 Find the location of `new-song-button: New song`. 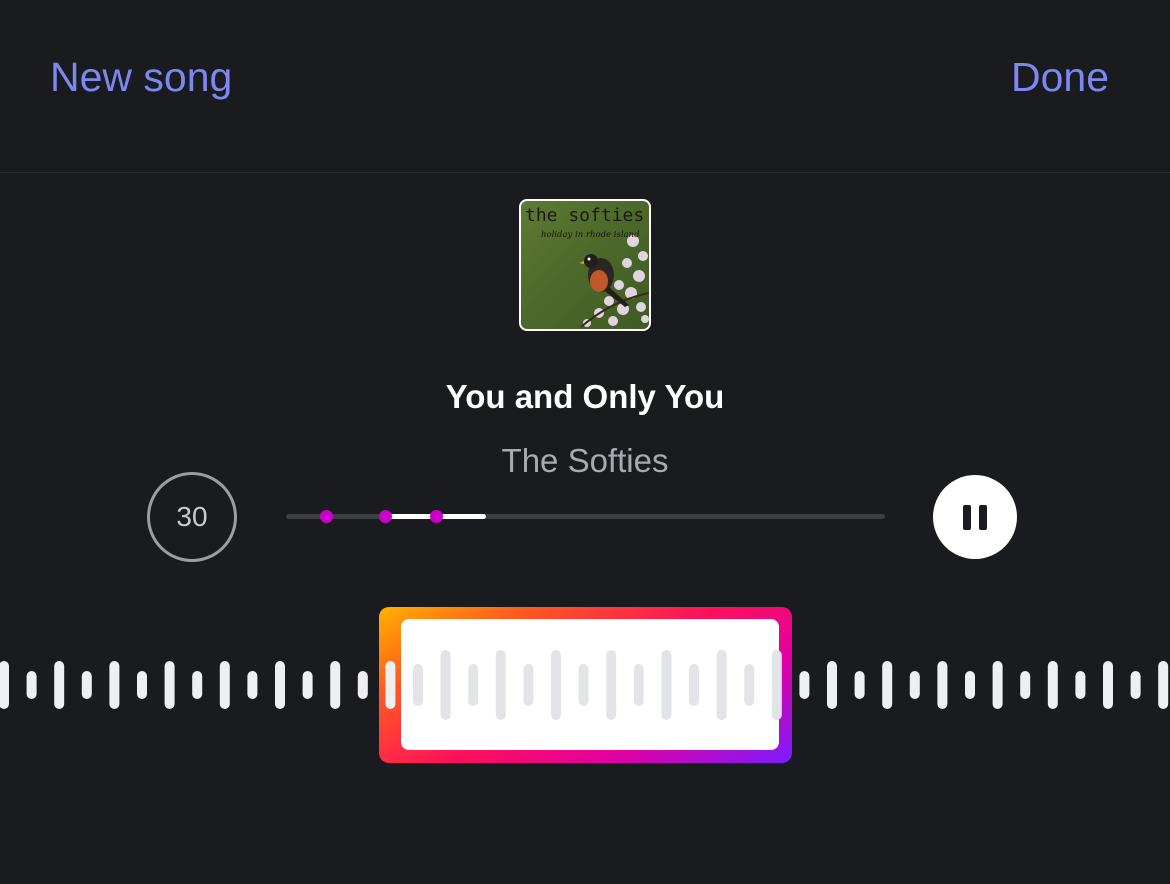

new-song-button: New song is located at coordinates (141, 77).